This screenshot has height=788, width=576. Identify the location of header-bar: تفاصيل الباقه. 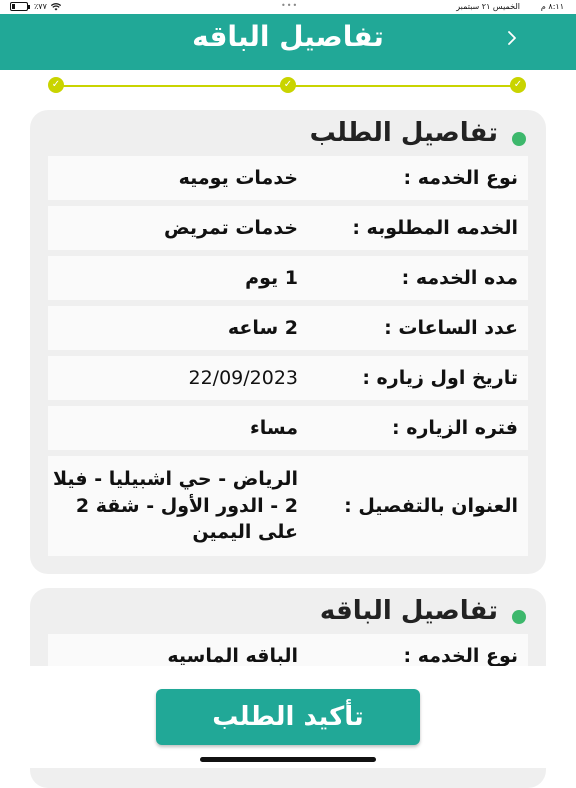
(288, 42).